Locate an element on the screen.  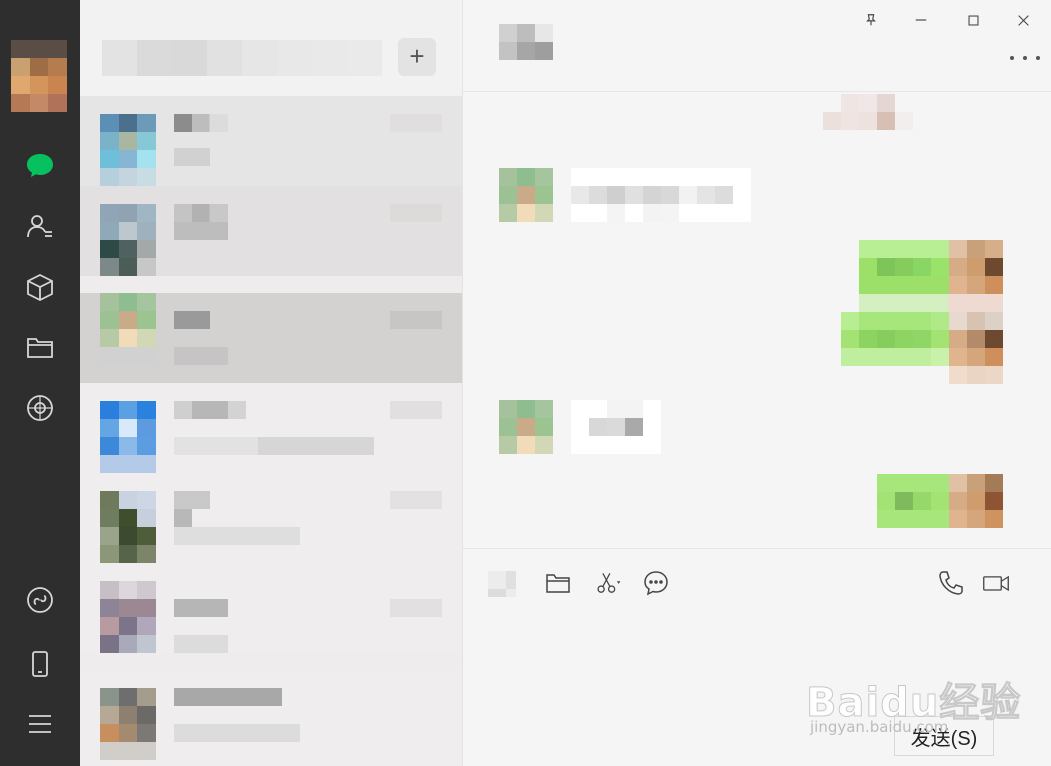
menu-icon is located at coordinates (40, 724).